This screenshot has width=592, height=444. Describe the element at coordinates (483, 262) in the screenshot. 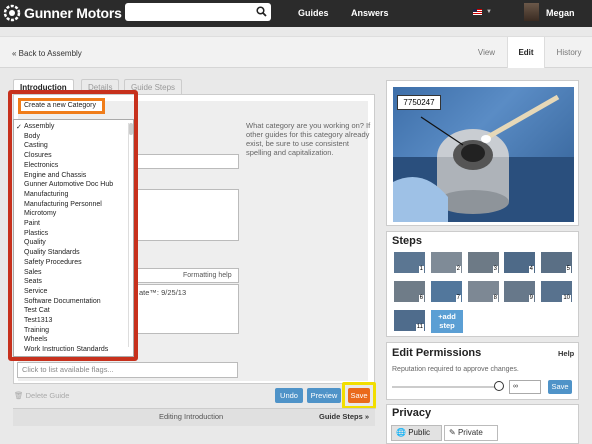

I see `step-thumbnail: 3` at that location.